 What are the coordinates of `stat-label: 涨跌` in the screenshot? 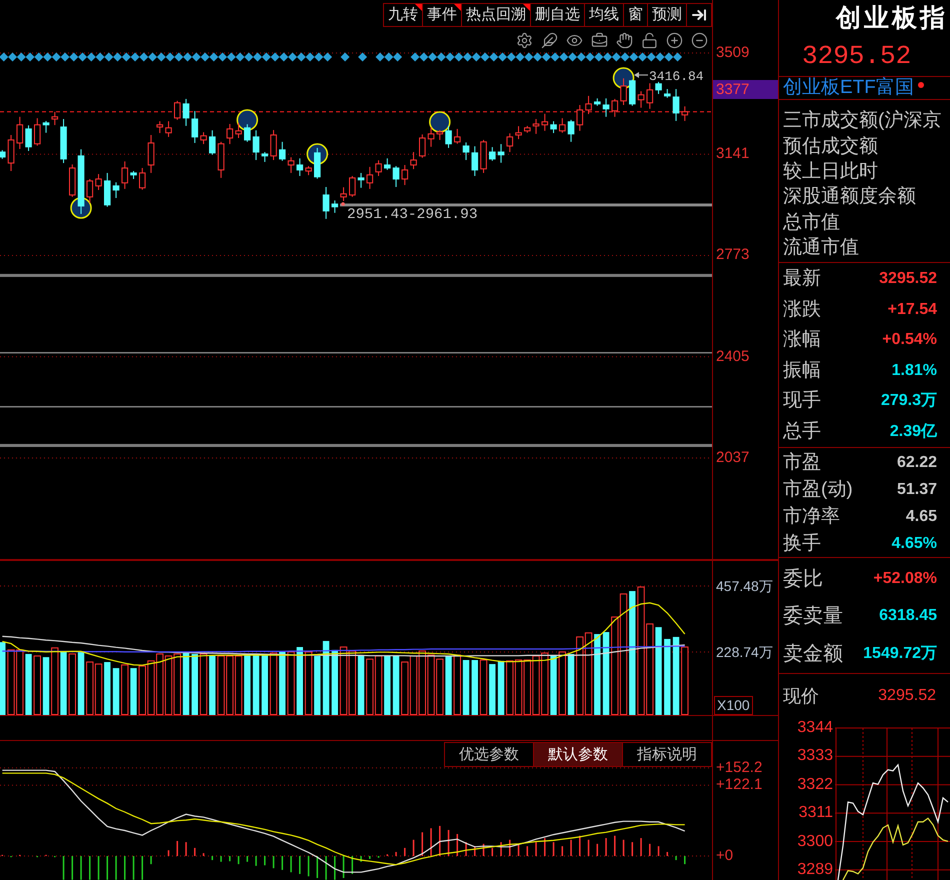 It's located at (802, 310).